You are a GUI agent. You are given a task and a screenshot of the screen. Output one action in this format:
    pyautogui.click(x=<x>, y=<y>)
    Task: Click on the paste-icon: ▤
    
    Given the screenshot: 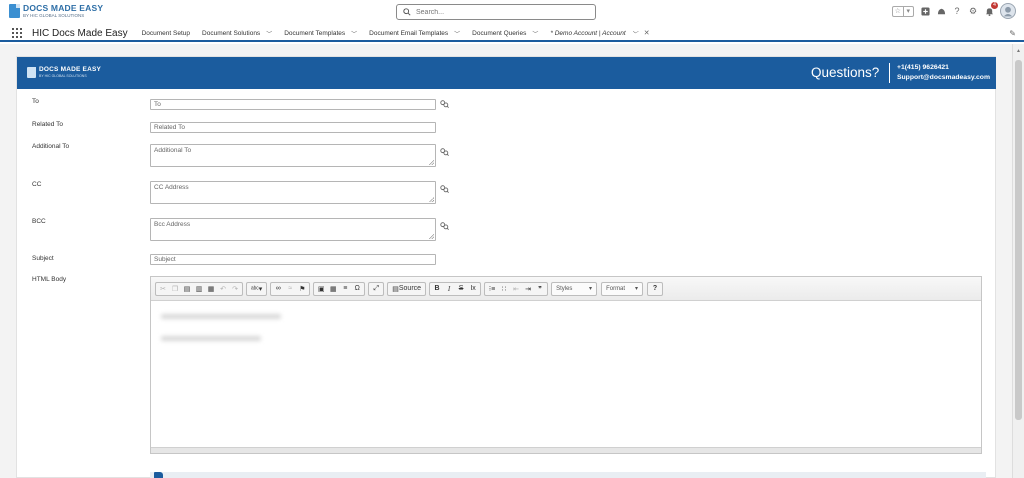 What is the action you would take?
    pyautogui.click(x=187, y=289)
    